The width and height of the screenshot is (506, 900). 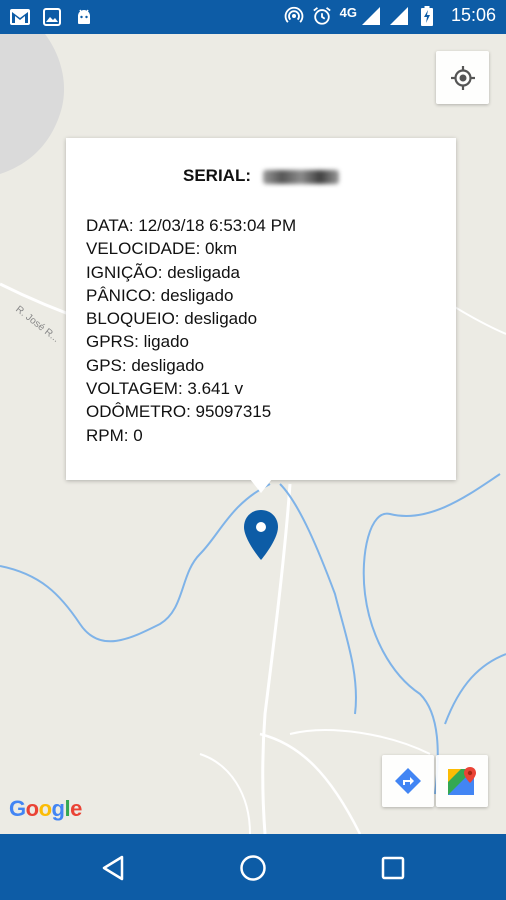 I want to click on info-gps: GPS: desligado, so click(x=145, y=365).